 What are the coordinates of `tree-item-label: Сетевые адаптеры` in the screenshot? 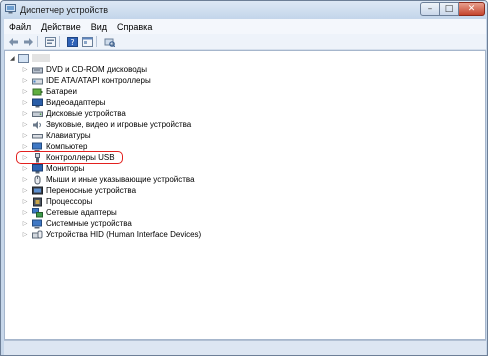 It's located at (81, 212).